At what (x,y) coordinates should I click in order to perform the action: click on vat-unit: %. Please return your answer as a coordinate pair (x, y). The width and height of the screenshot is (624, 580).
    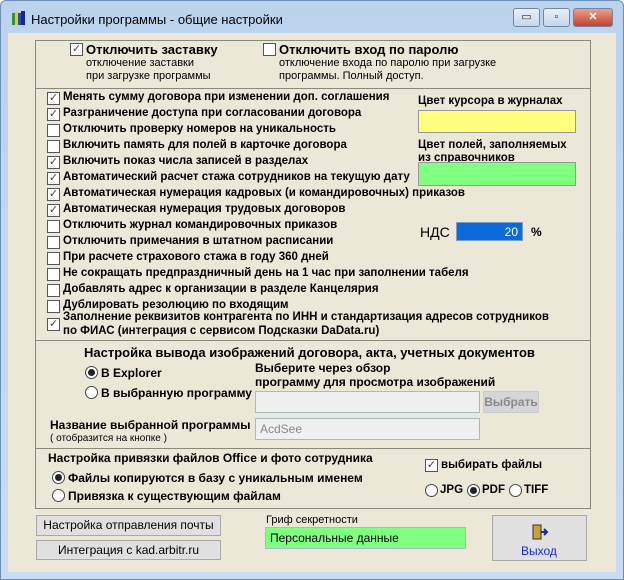
    Looking at the image, I should click on (536, 232).